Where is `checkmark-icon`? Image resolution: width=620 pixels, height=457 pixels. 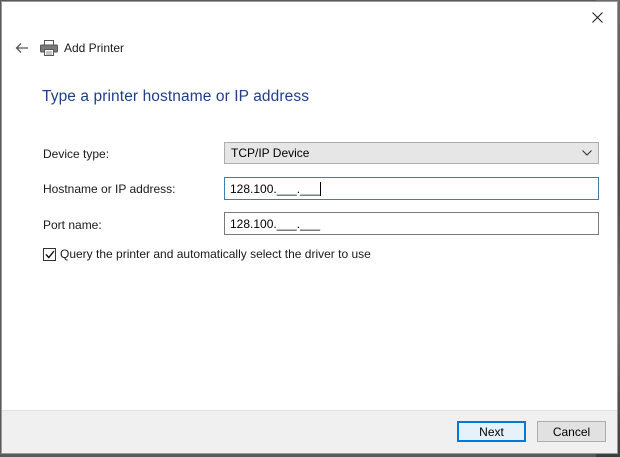
checkmark-icon is located at coordinates (49, 254).